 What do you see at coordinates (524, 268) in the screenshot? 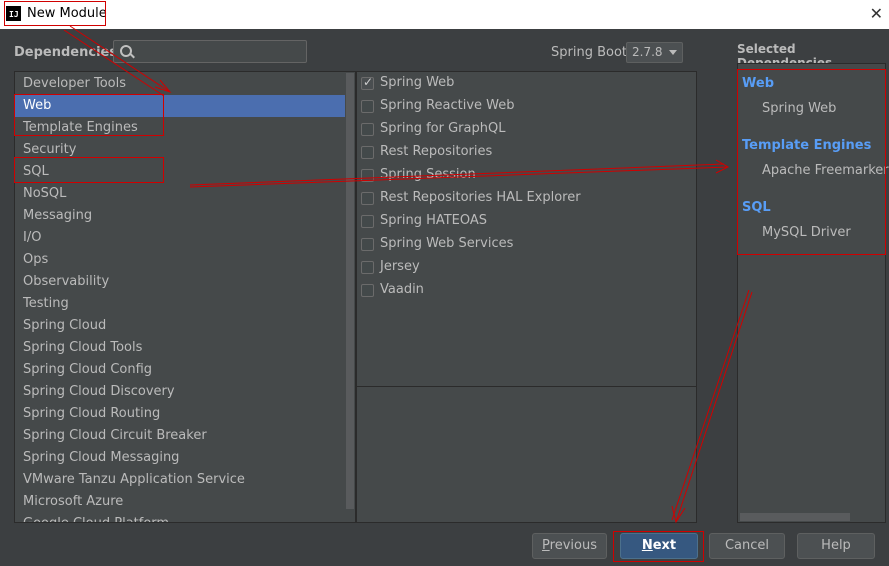
I see `dependency-item: Jersey` at bounding box center [524, 268].